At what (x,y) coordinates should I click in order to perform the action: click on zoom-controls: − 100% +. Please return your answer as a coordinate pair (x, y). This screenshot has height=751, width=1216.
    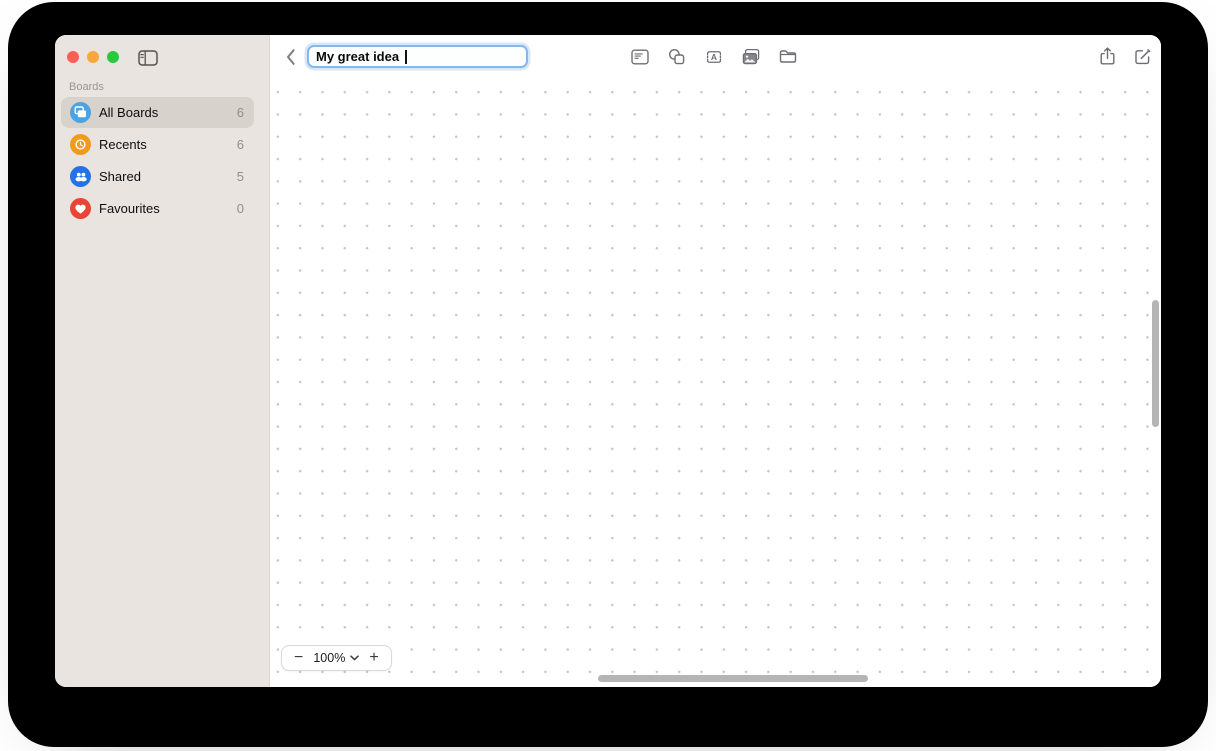
    Looking at the image, I should click on (336, 658).